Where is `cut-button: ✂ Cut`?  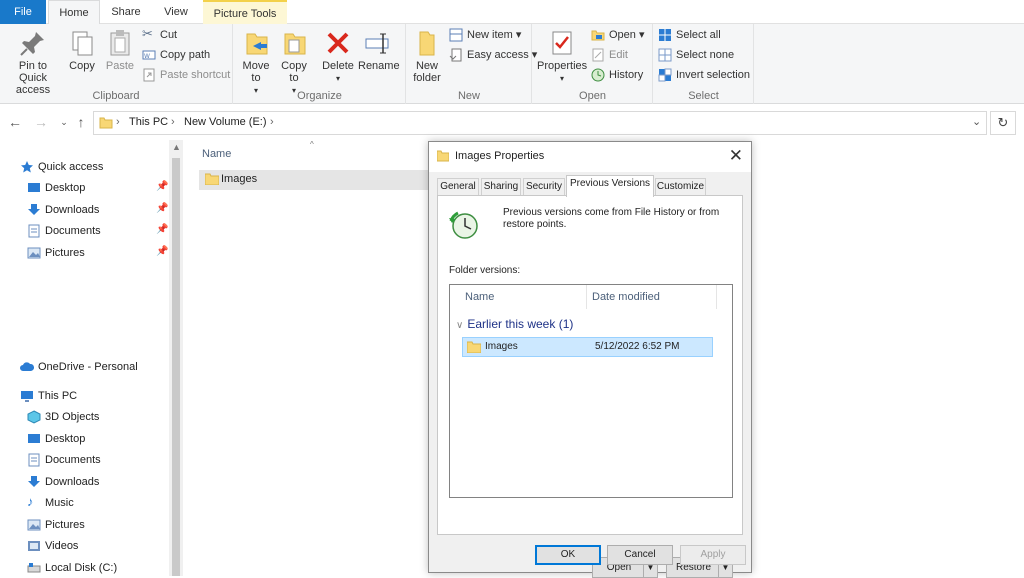 cut-button: ✂ Cut is located at coordinates (159, 35).